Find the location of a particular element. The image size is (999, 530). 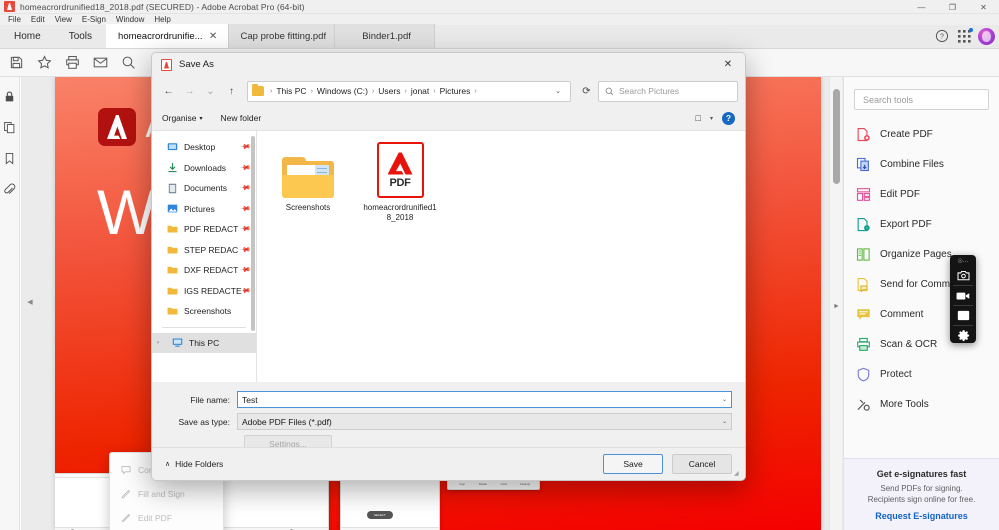

tab-home: Home is located at coordinates (27, 36).